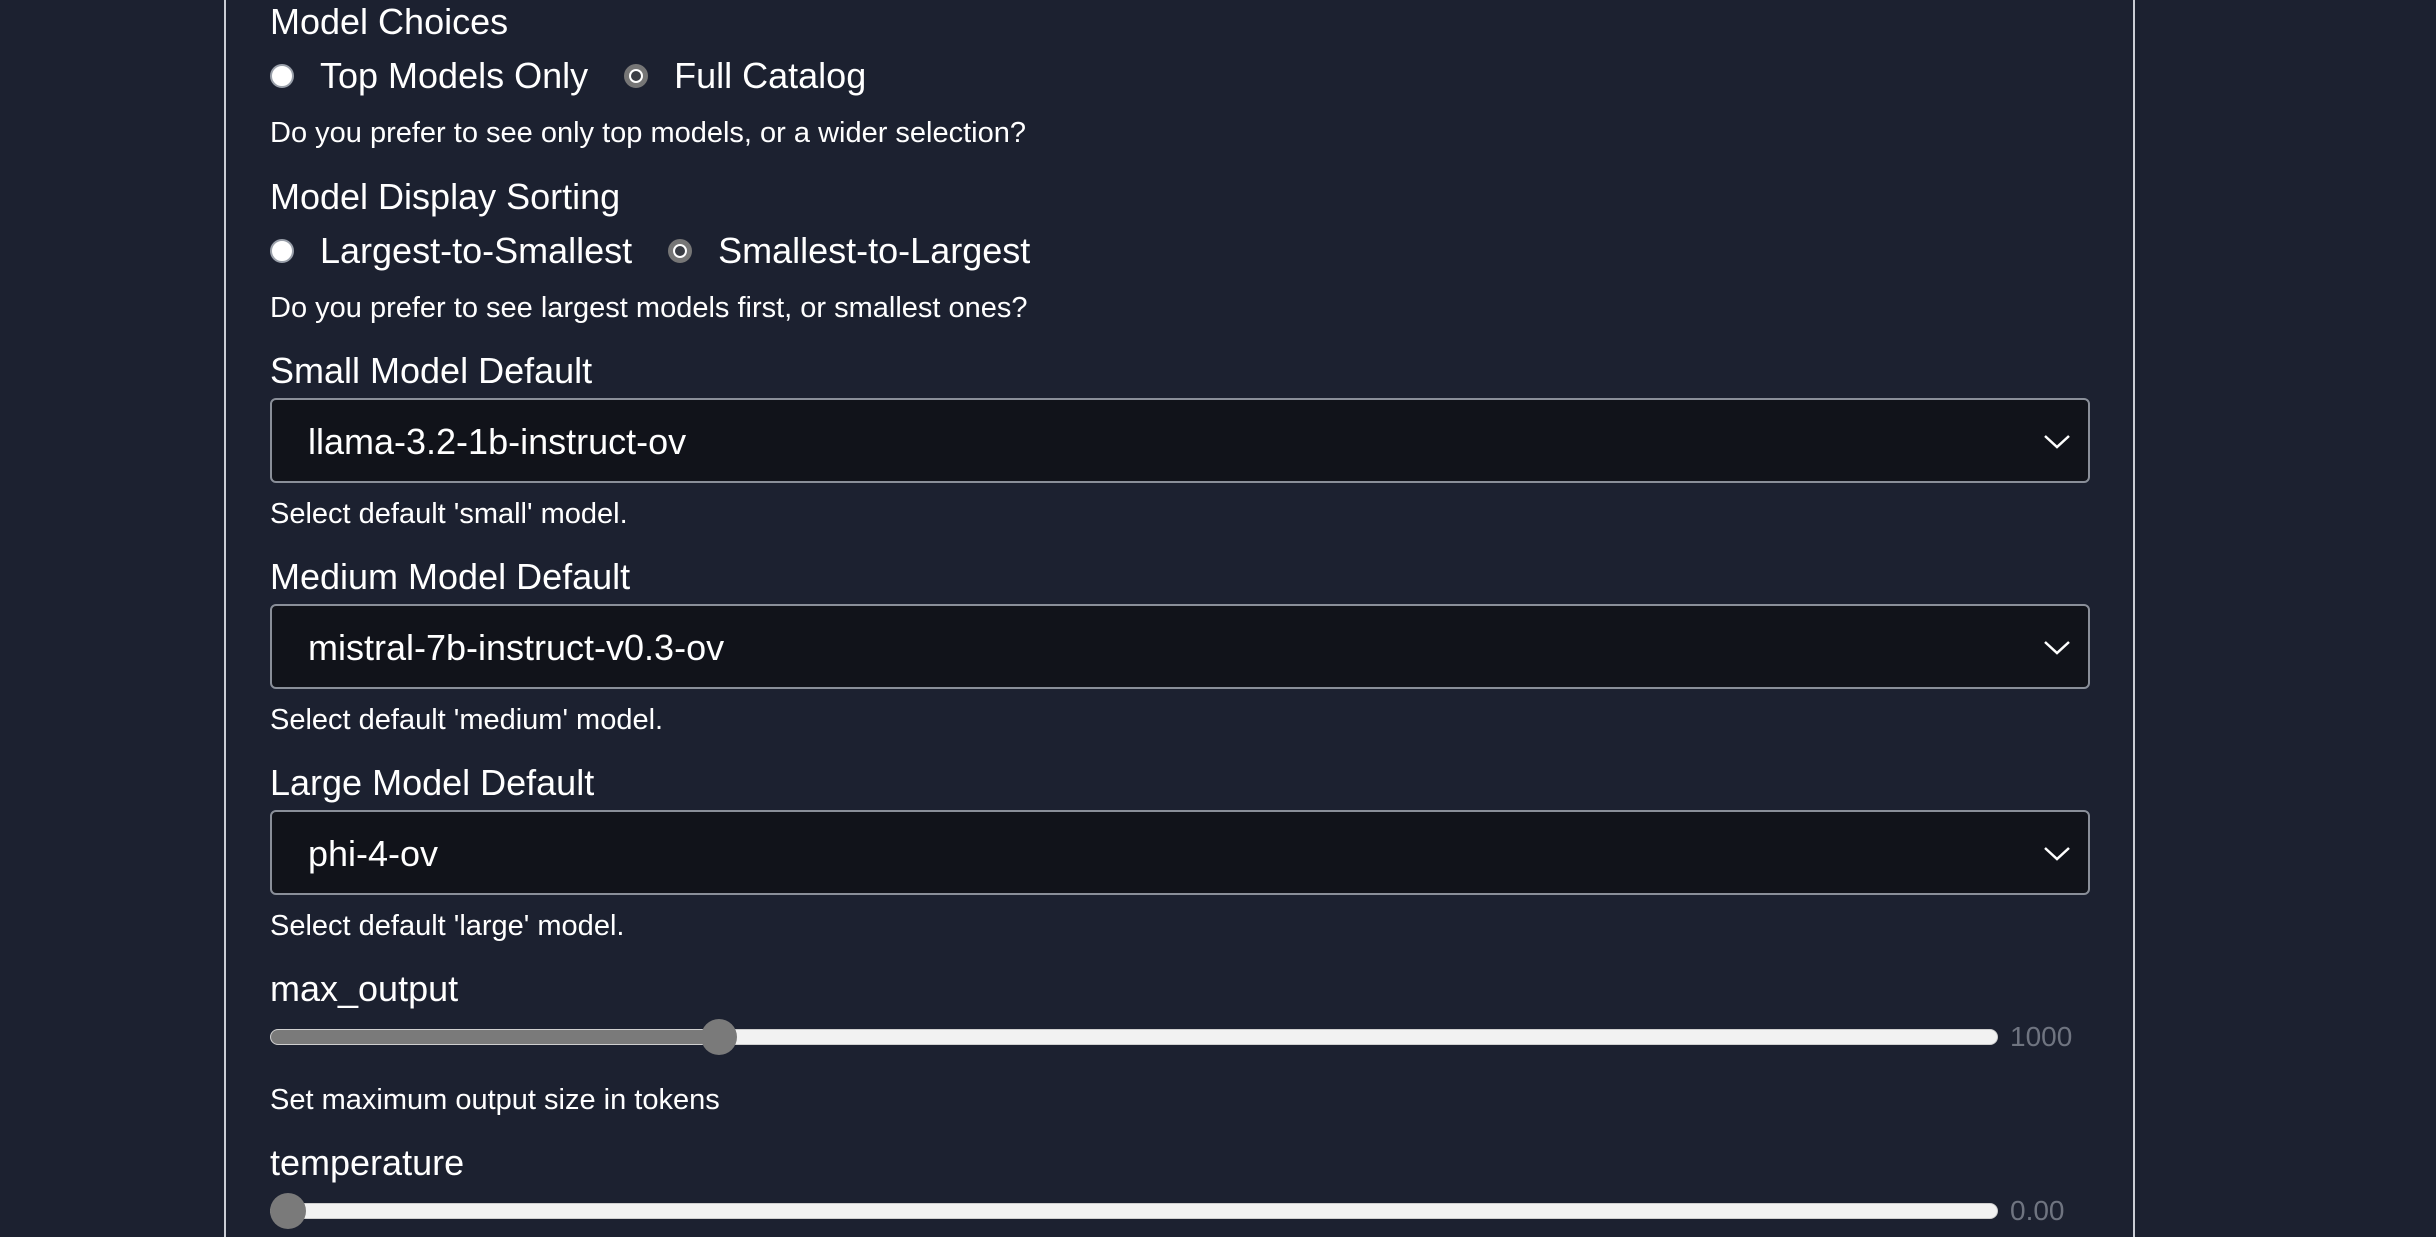  I want to click on radio-full-catalog: Full Catalog, so click(745, 76).